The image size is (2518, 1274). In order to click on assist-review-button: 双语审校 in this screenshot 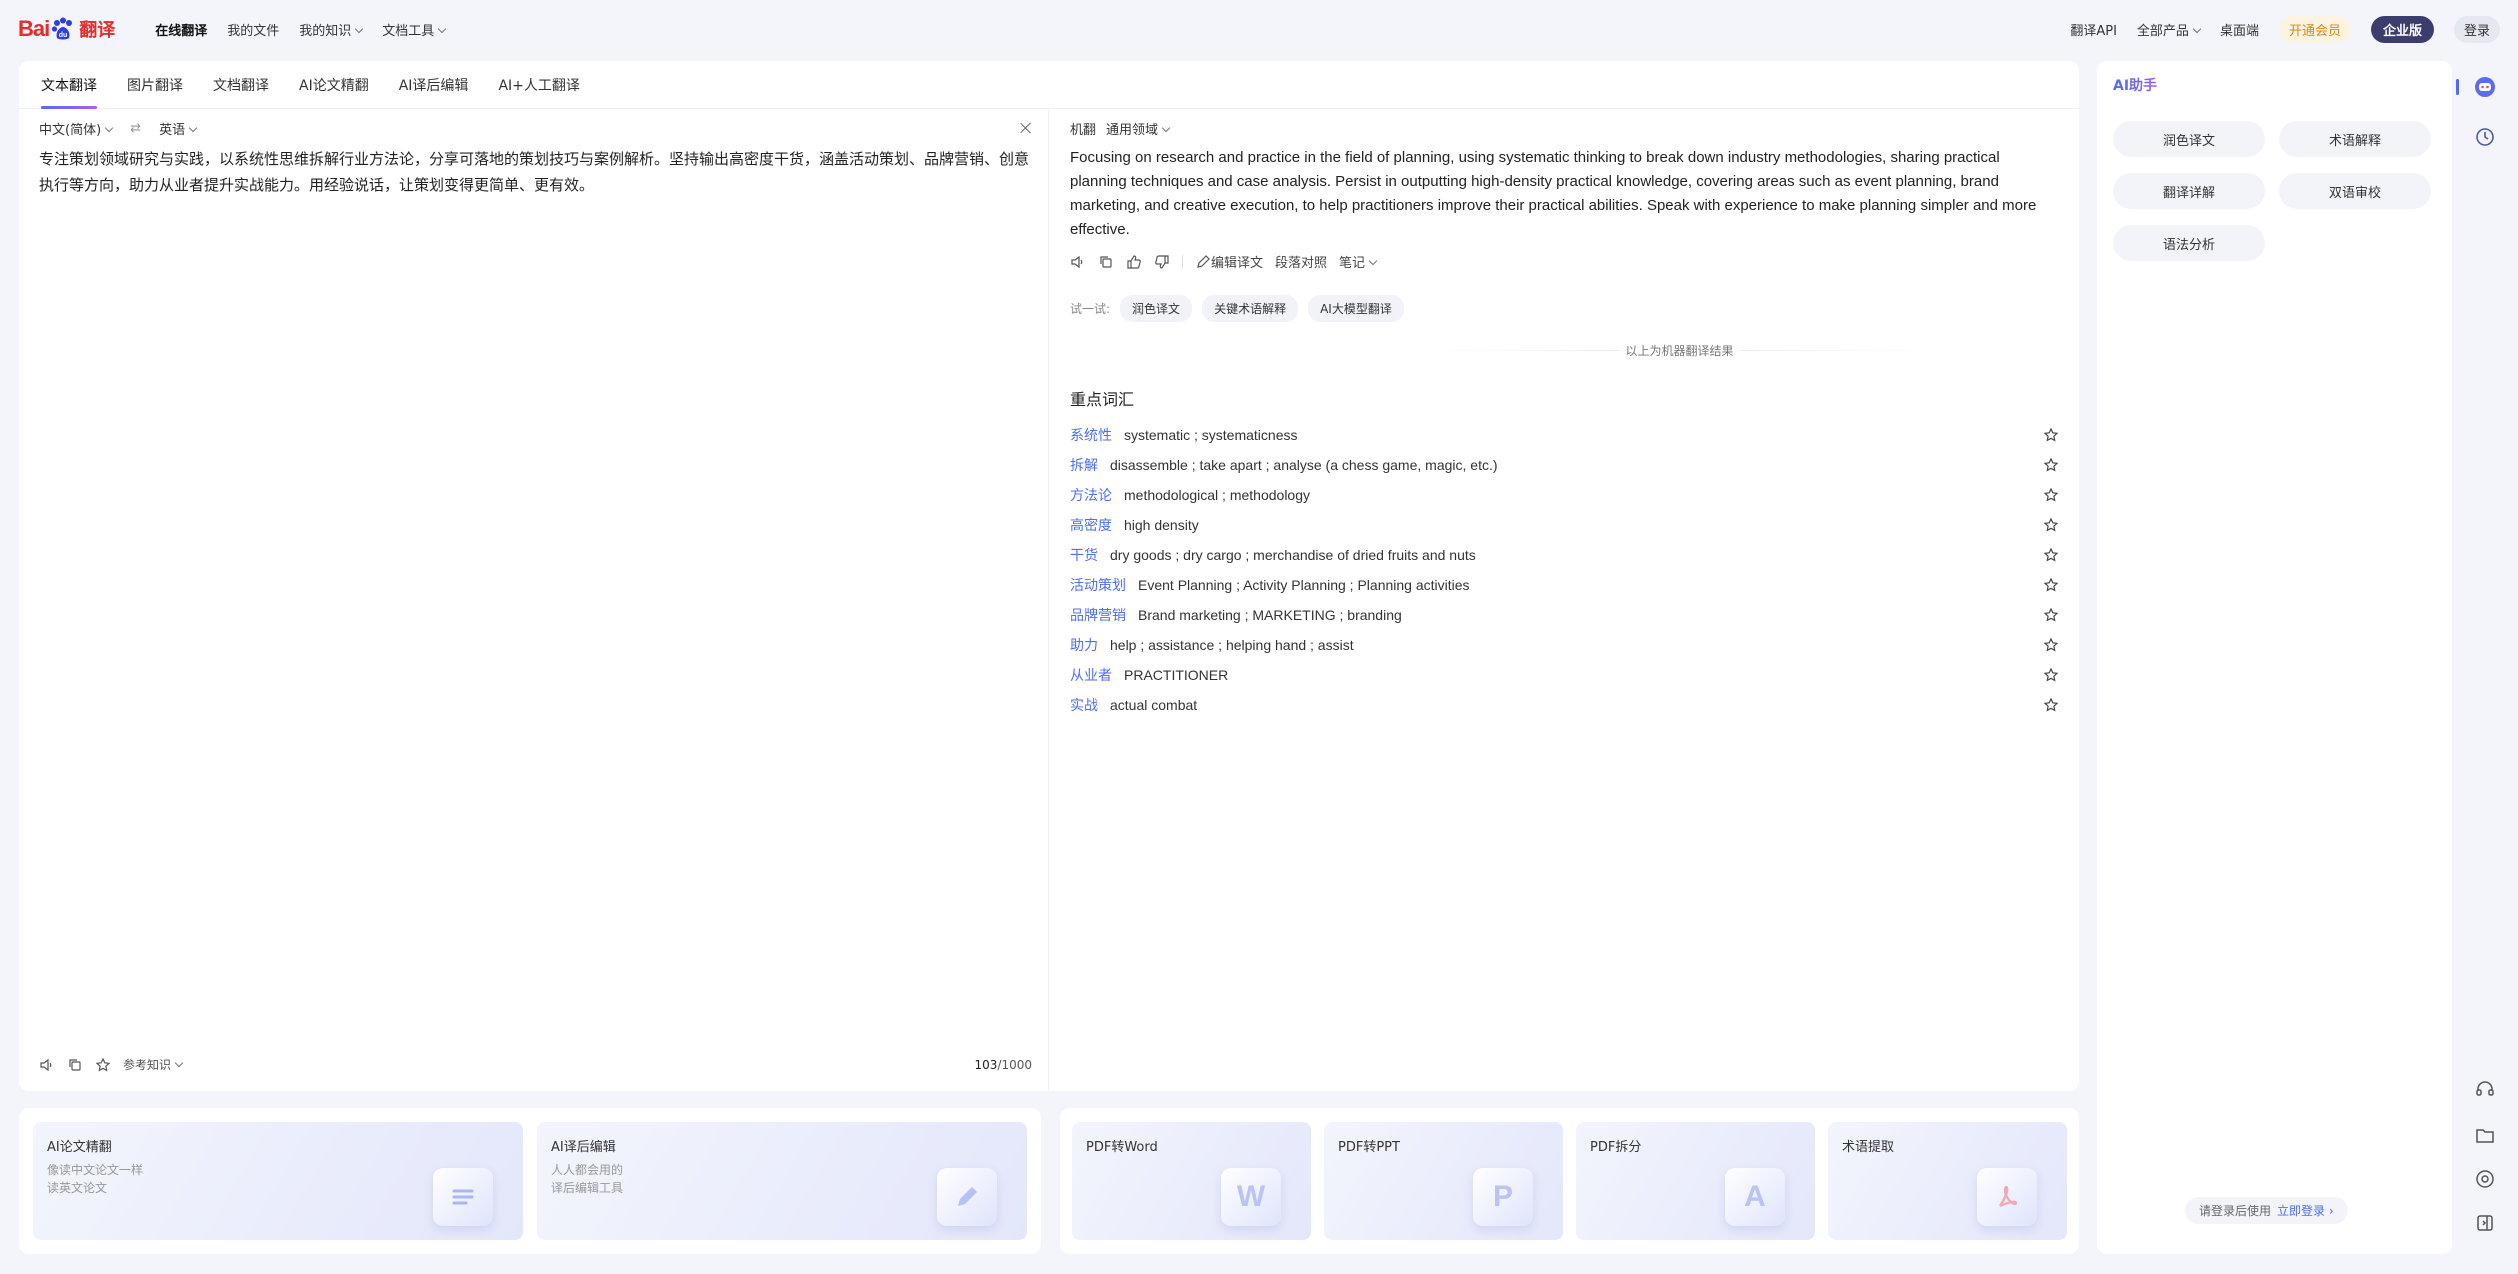, I will do `click(2355, 191)`.